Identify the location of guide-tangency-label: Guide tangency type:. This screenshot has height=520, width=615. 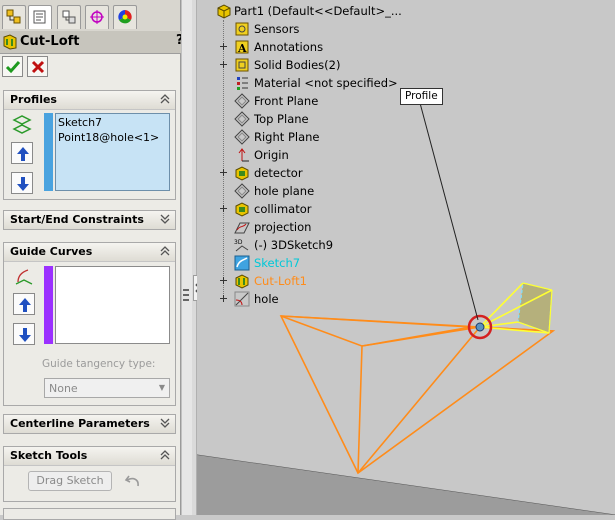
(99, 364).